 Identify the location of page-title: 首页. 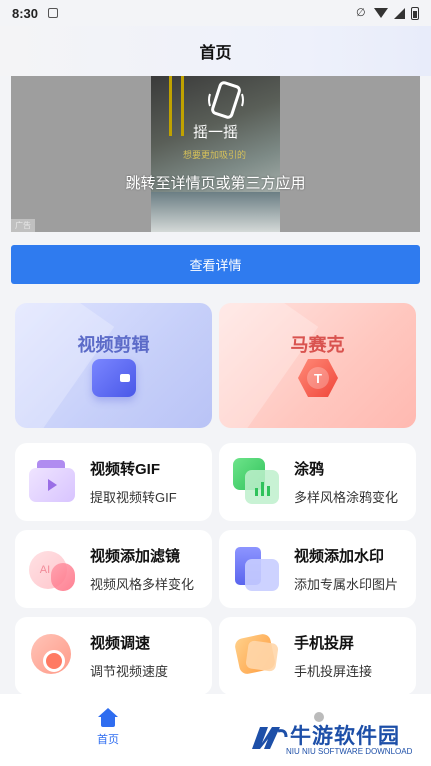
(215, 53).